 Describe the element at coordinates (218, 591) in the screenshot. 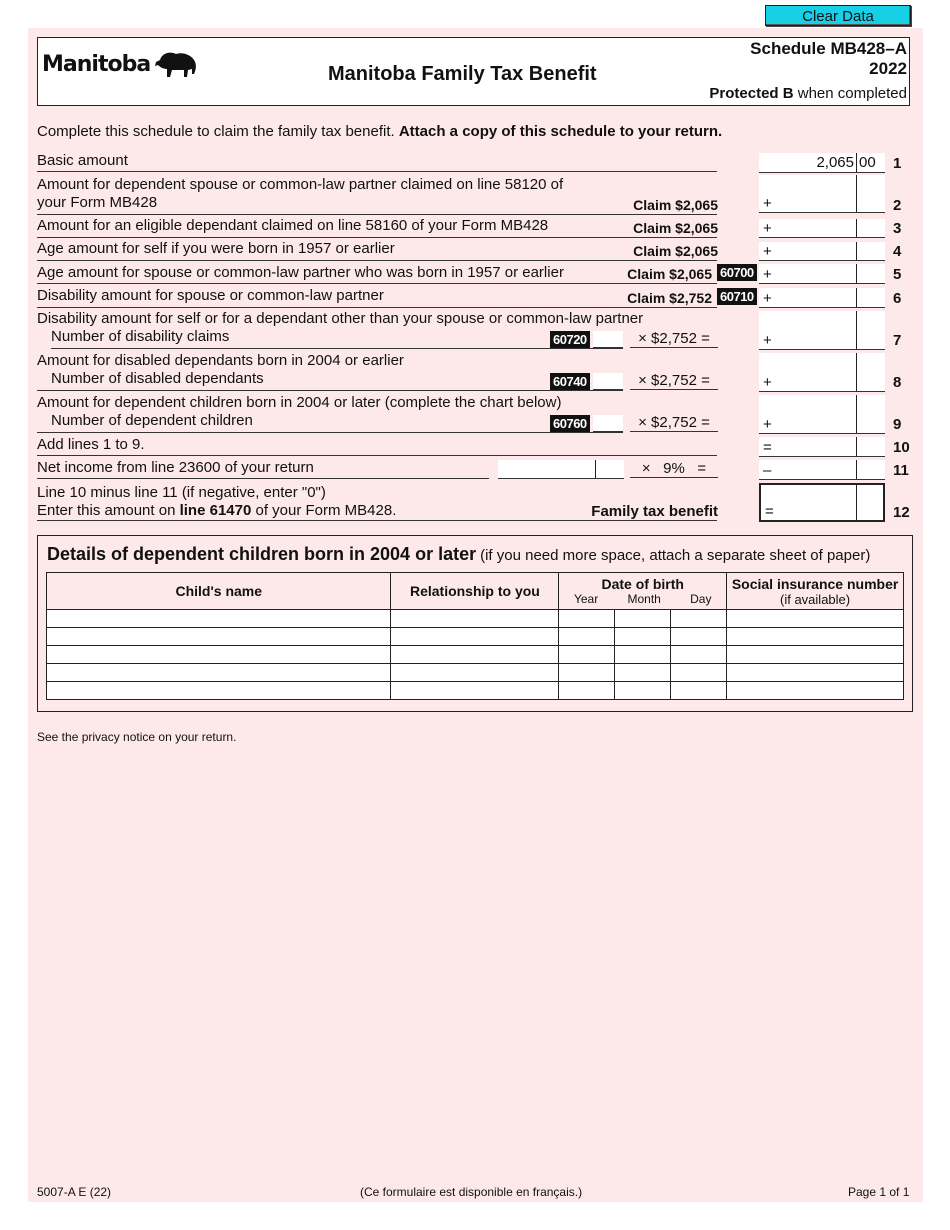

I see `col-childs-name: Child's name` at that location.